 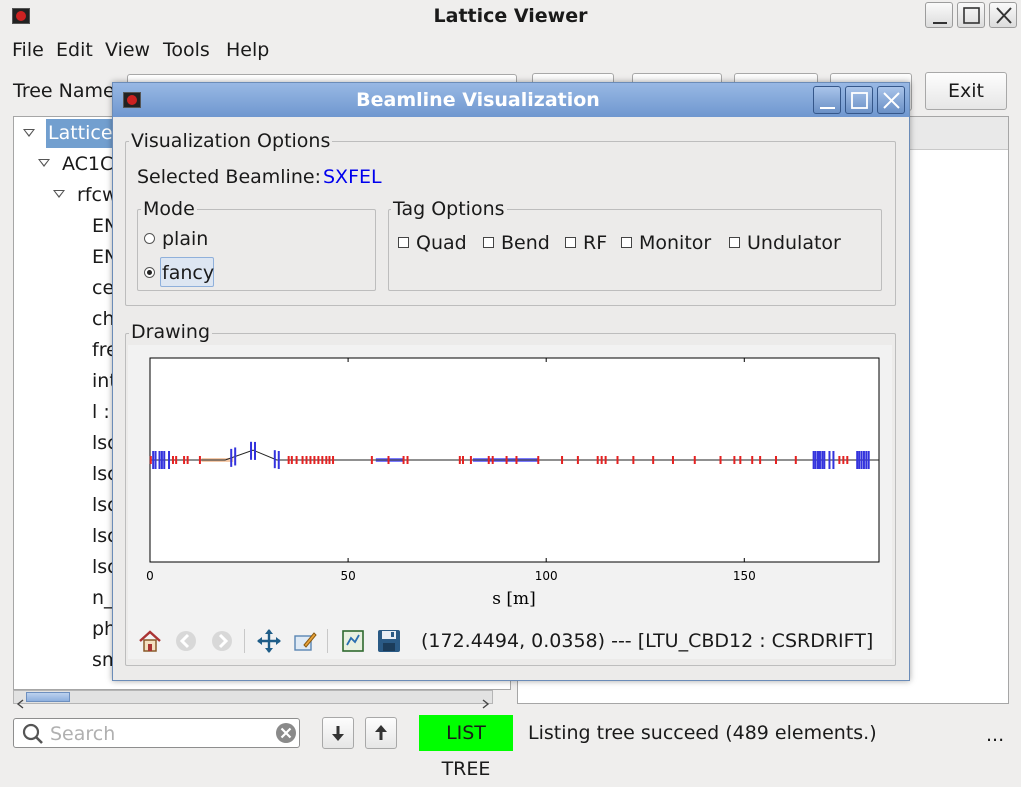 What do you see at coordinates (103, 288) in the screenshot?
I see `tree-item: ce` at bounding box center [103, 288].